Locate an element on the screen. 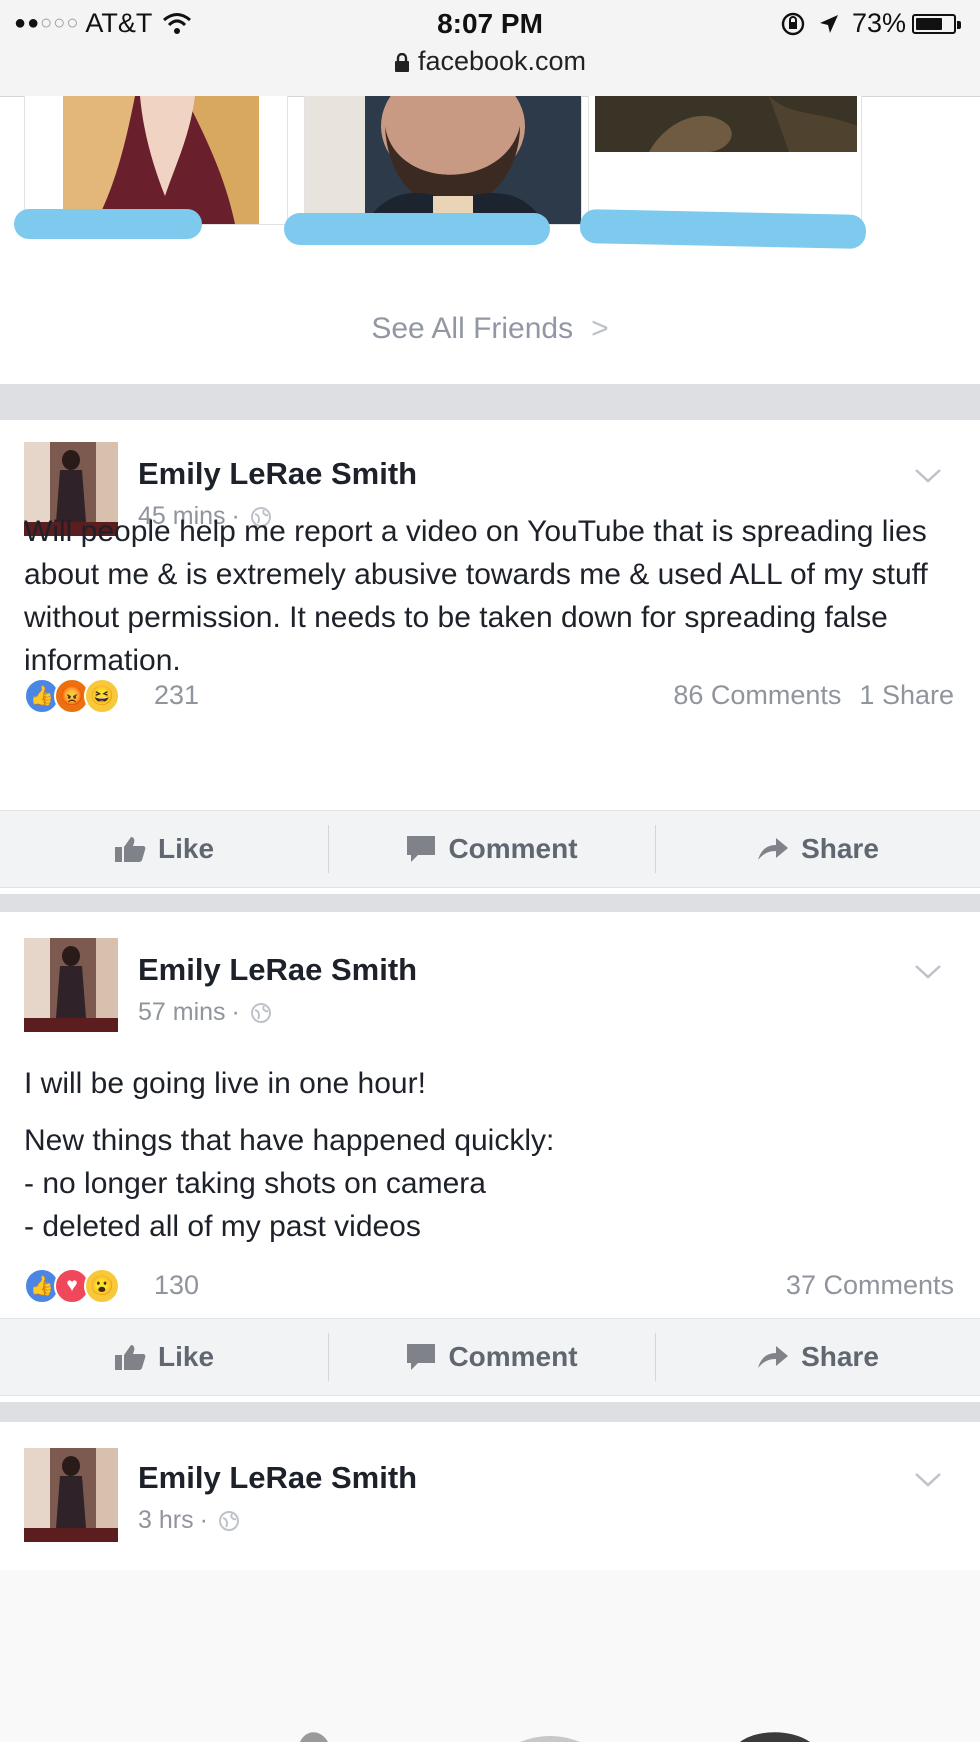 This screenshot has height=1747, width=980. engagement-counts: 37 Comments is located at coordinates (870, 1285).